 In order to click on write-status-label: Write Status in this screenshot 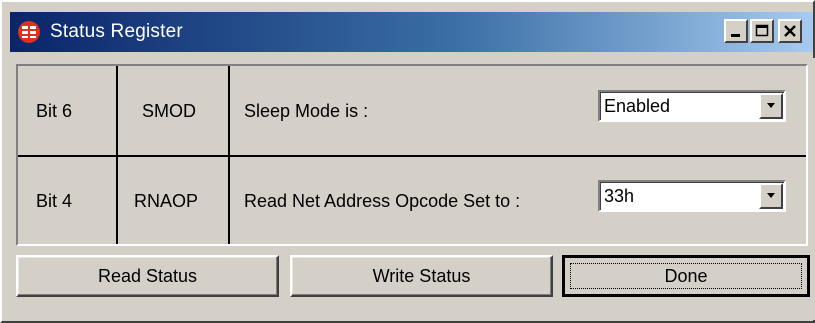, I will do `click(421, 275)`.